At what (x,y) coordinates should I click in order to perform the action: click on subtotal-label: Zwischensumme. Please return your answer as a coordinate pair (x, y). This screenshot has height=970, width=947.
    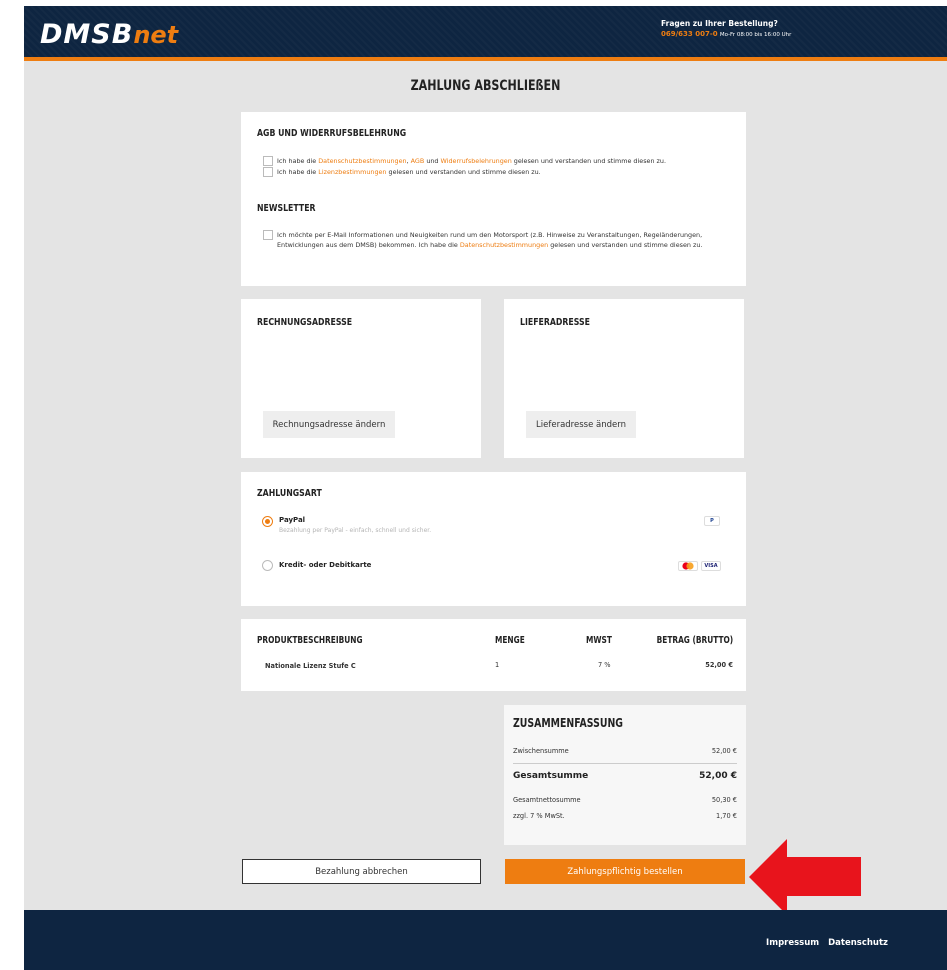
    Looking at the image, I should click on (541, 751).